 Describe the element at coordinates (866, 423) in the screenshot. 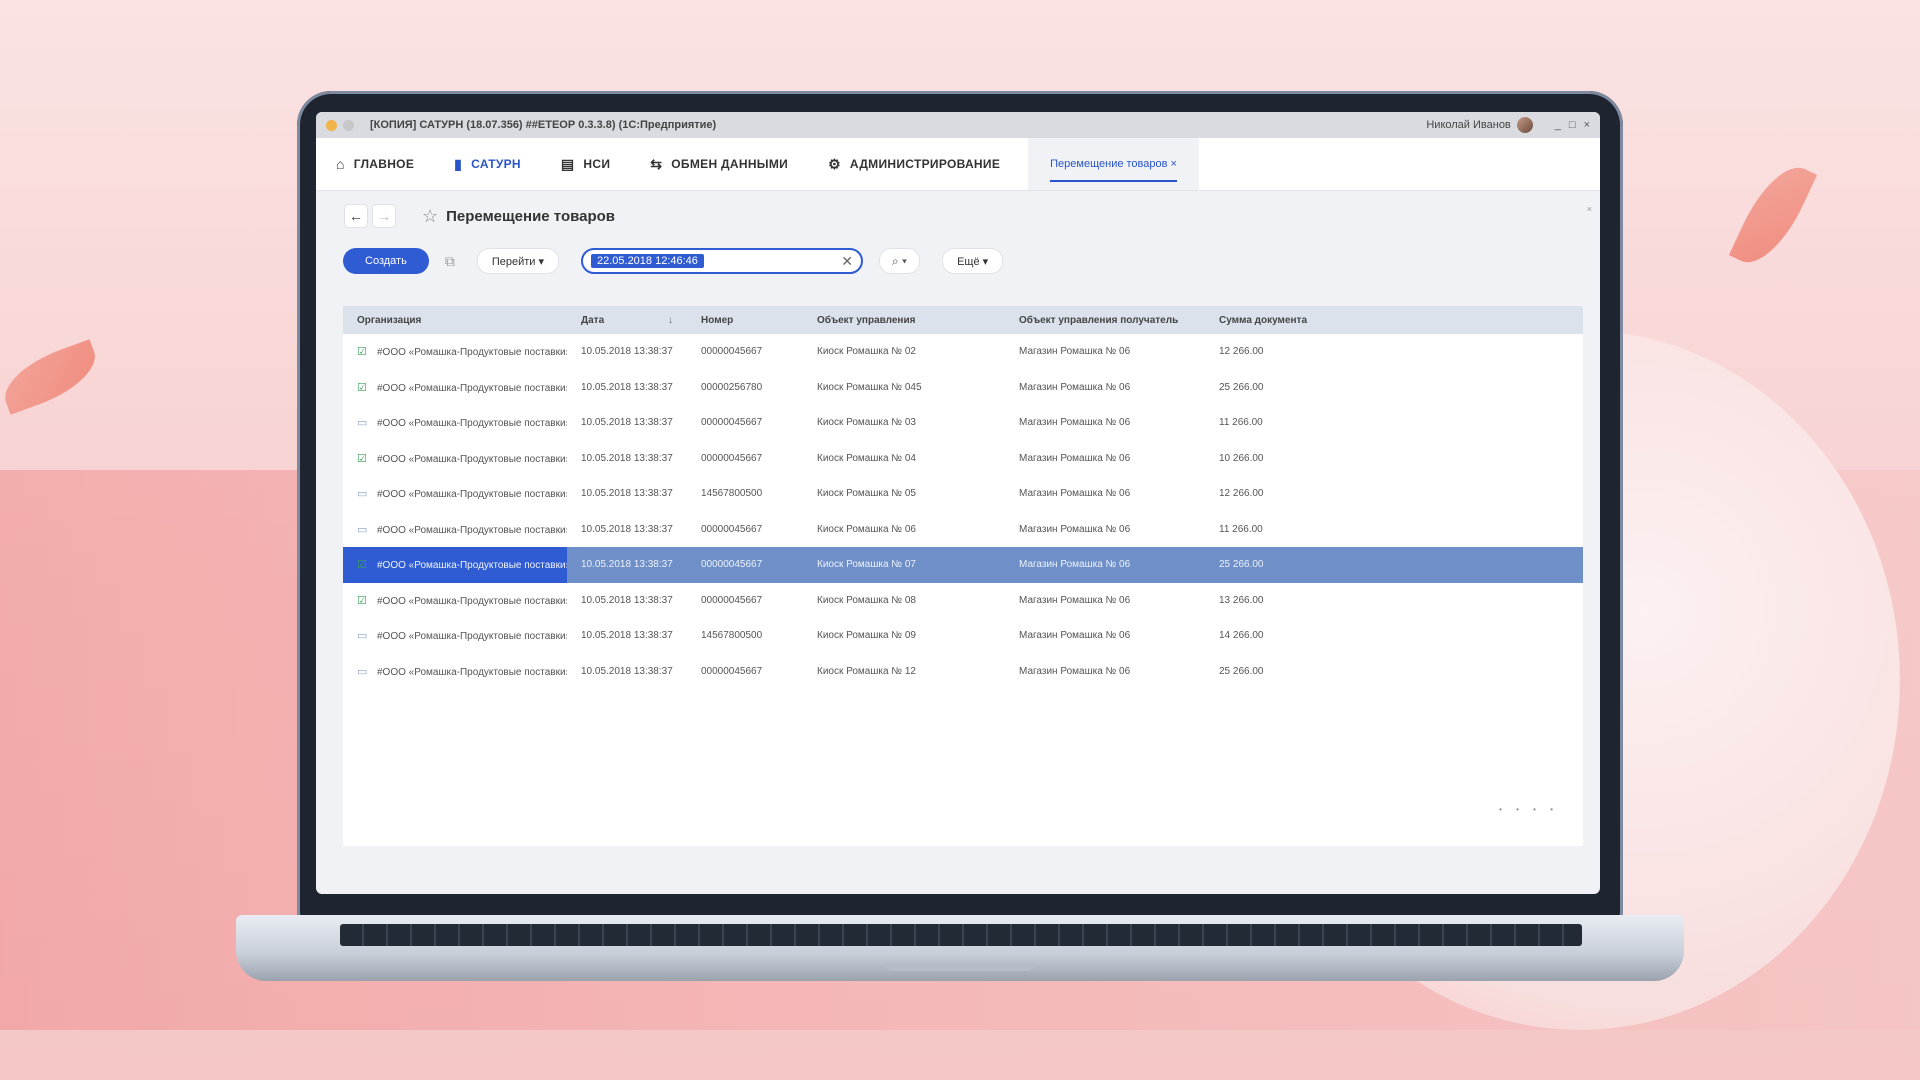

I see `cell-object: Киоск Ромашка № 03` at that location.